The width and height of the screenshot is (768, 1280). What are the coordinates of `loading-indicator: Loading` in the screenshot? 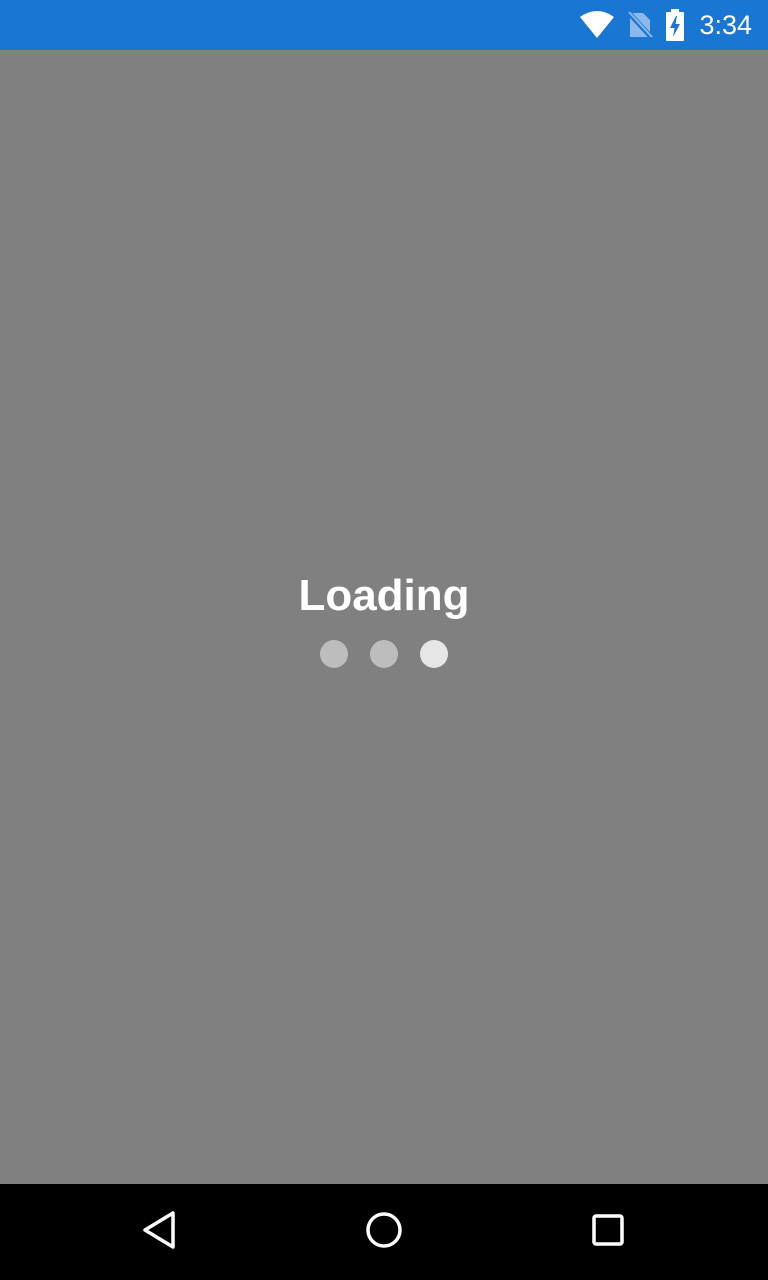 It's located at (384, 619).